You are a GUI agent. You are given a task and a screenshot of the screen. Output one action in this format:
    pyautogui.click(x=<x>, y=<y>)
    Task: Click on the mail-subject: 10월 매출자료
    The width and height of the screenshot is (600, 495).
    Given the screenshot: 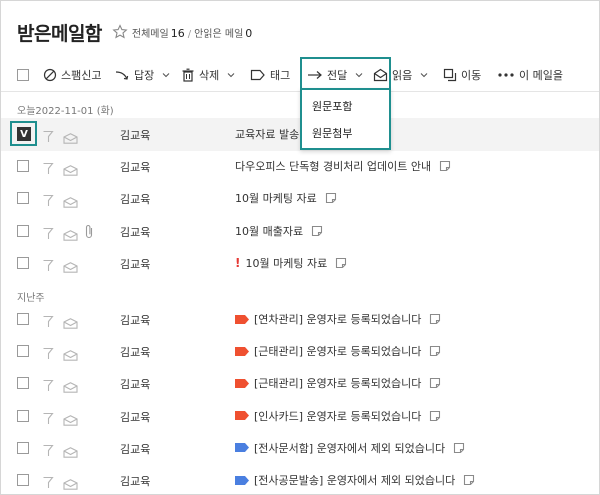 What is the action you would take?
    pyautogui.click(x=279, y=231)
    